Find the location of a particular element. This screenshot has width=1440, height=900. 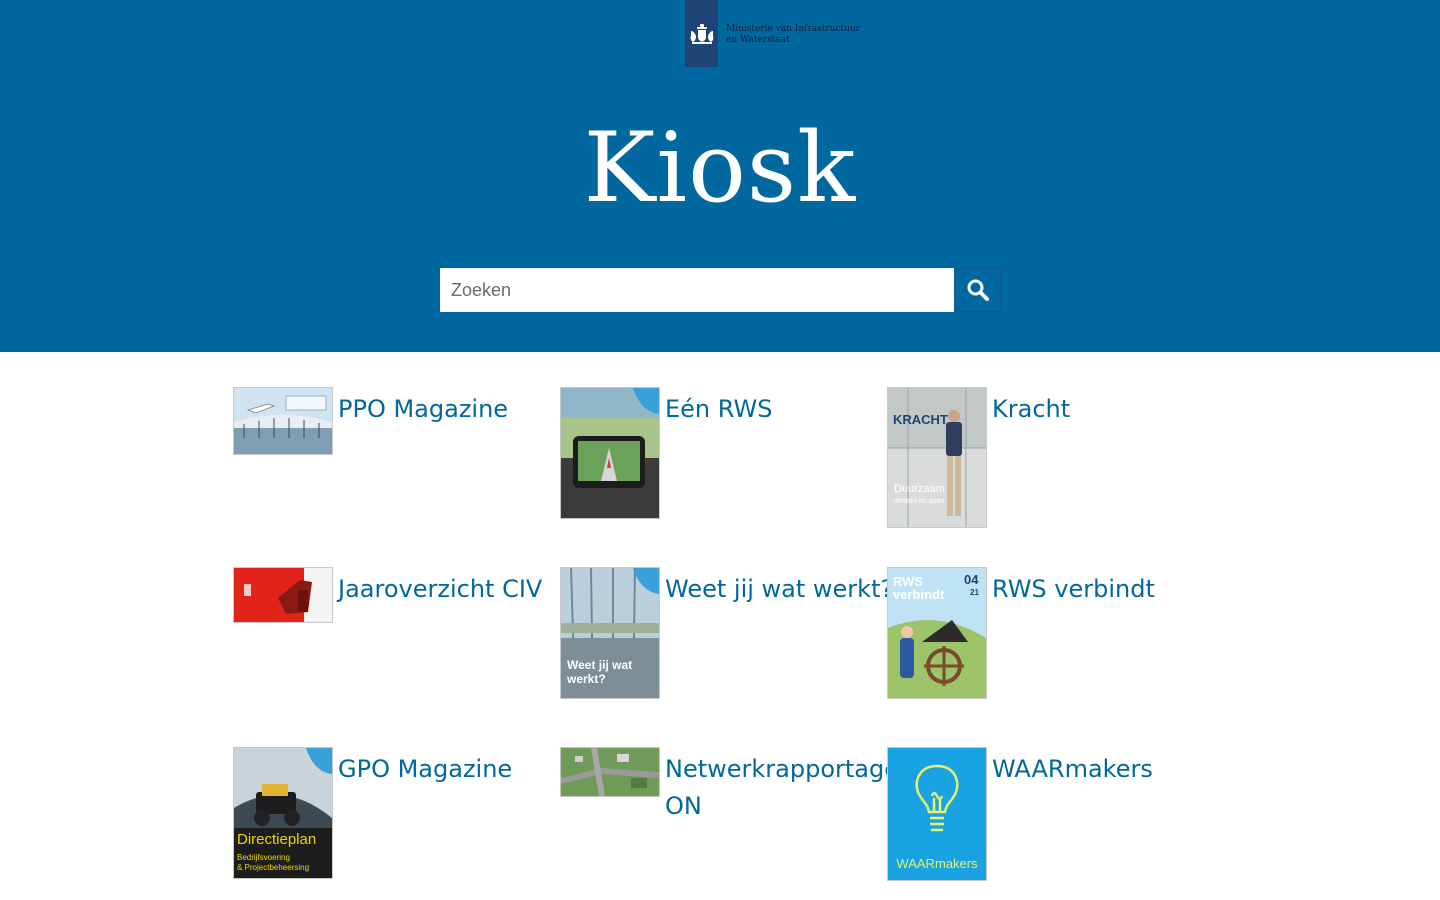

cover-title: Directieplan is located at coordinates (276, 839).